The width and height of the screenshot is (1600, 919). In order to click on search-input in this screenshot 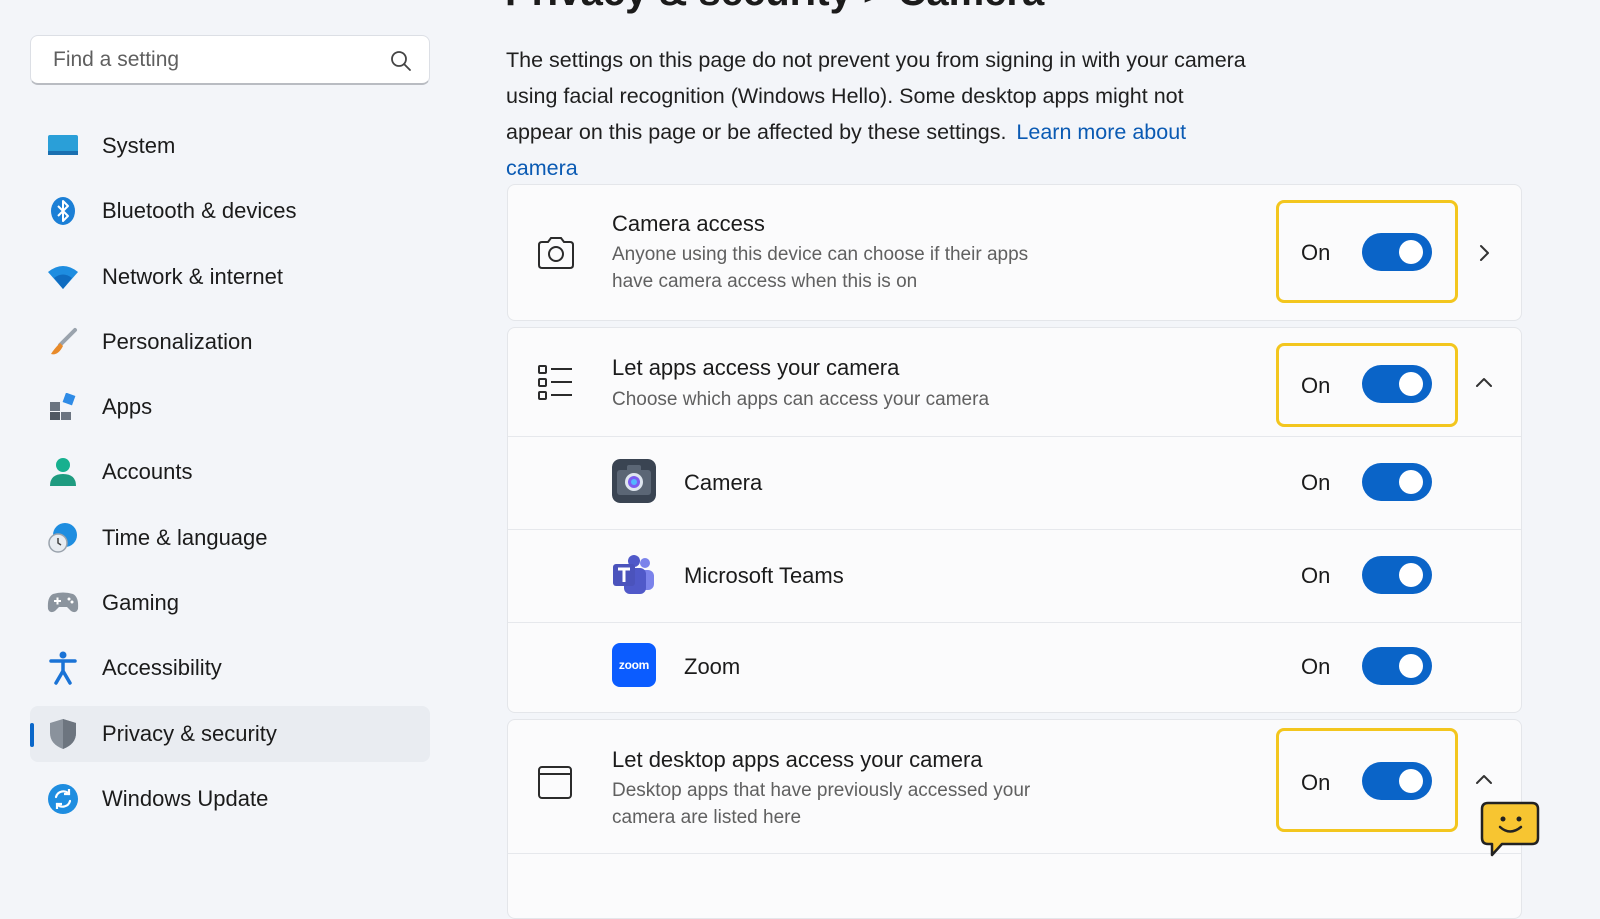, I will do `click(218, 59)`.